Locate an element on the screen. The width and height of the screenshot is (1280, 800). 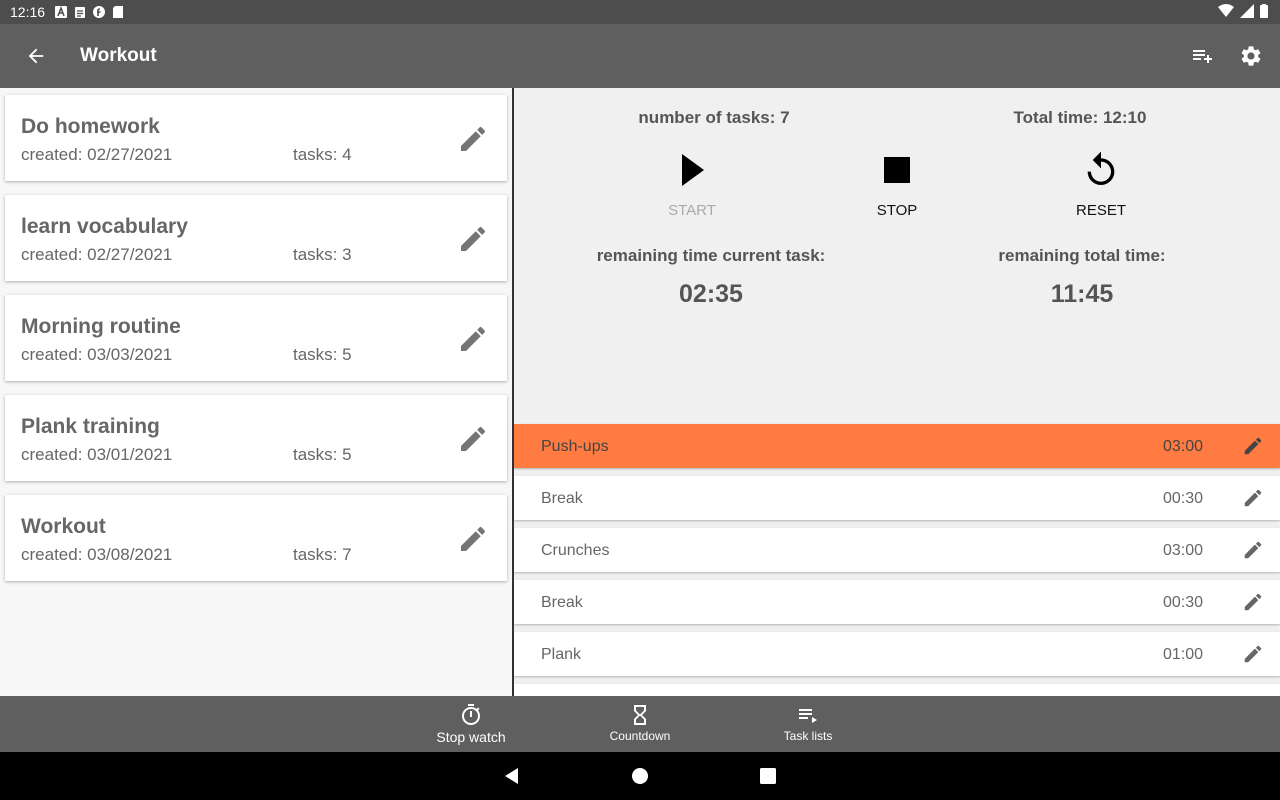
task-list-card: Do homework created: 02/27/2021 tasks: 4 is located at coordinates (256, 138).